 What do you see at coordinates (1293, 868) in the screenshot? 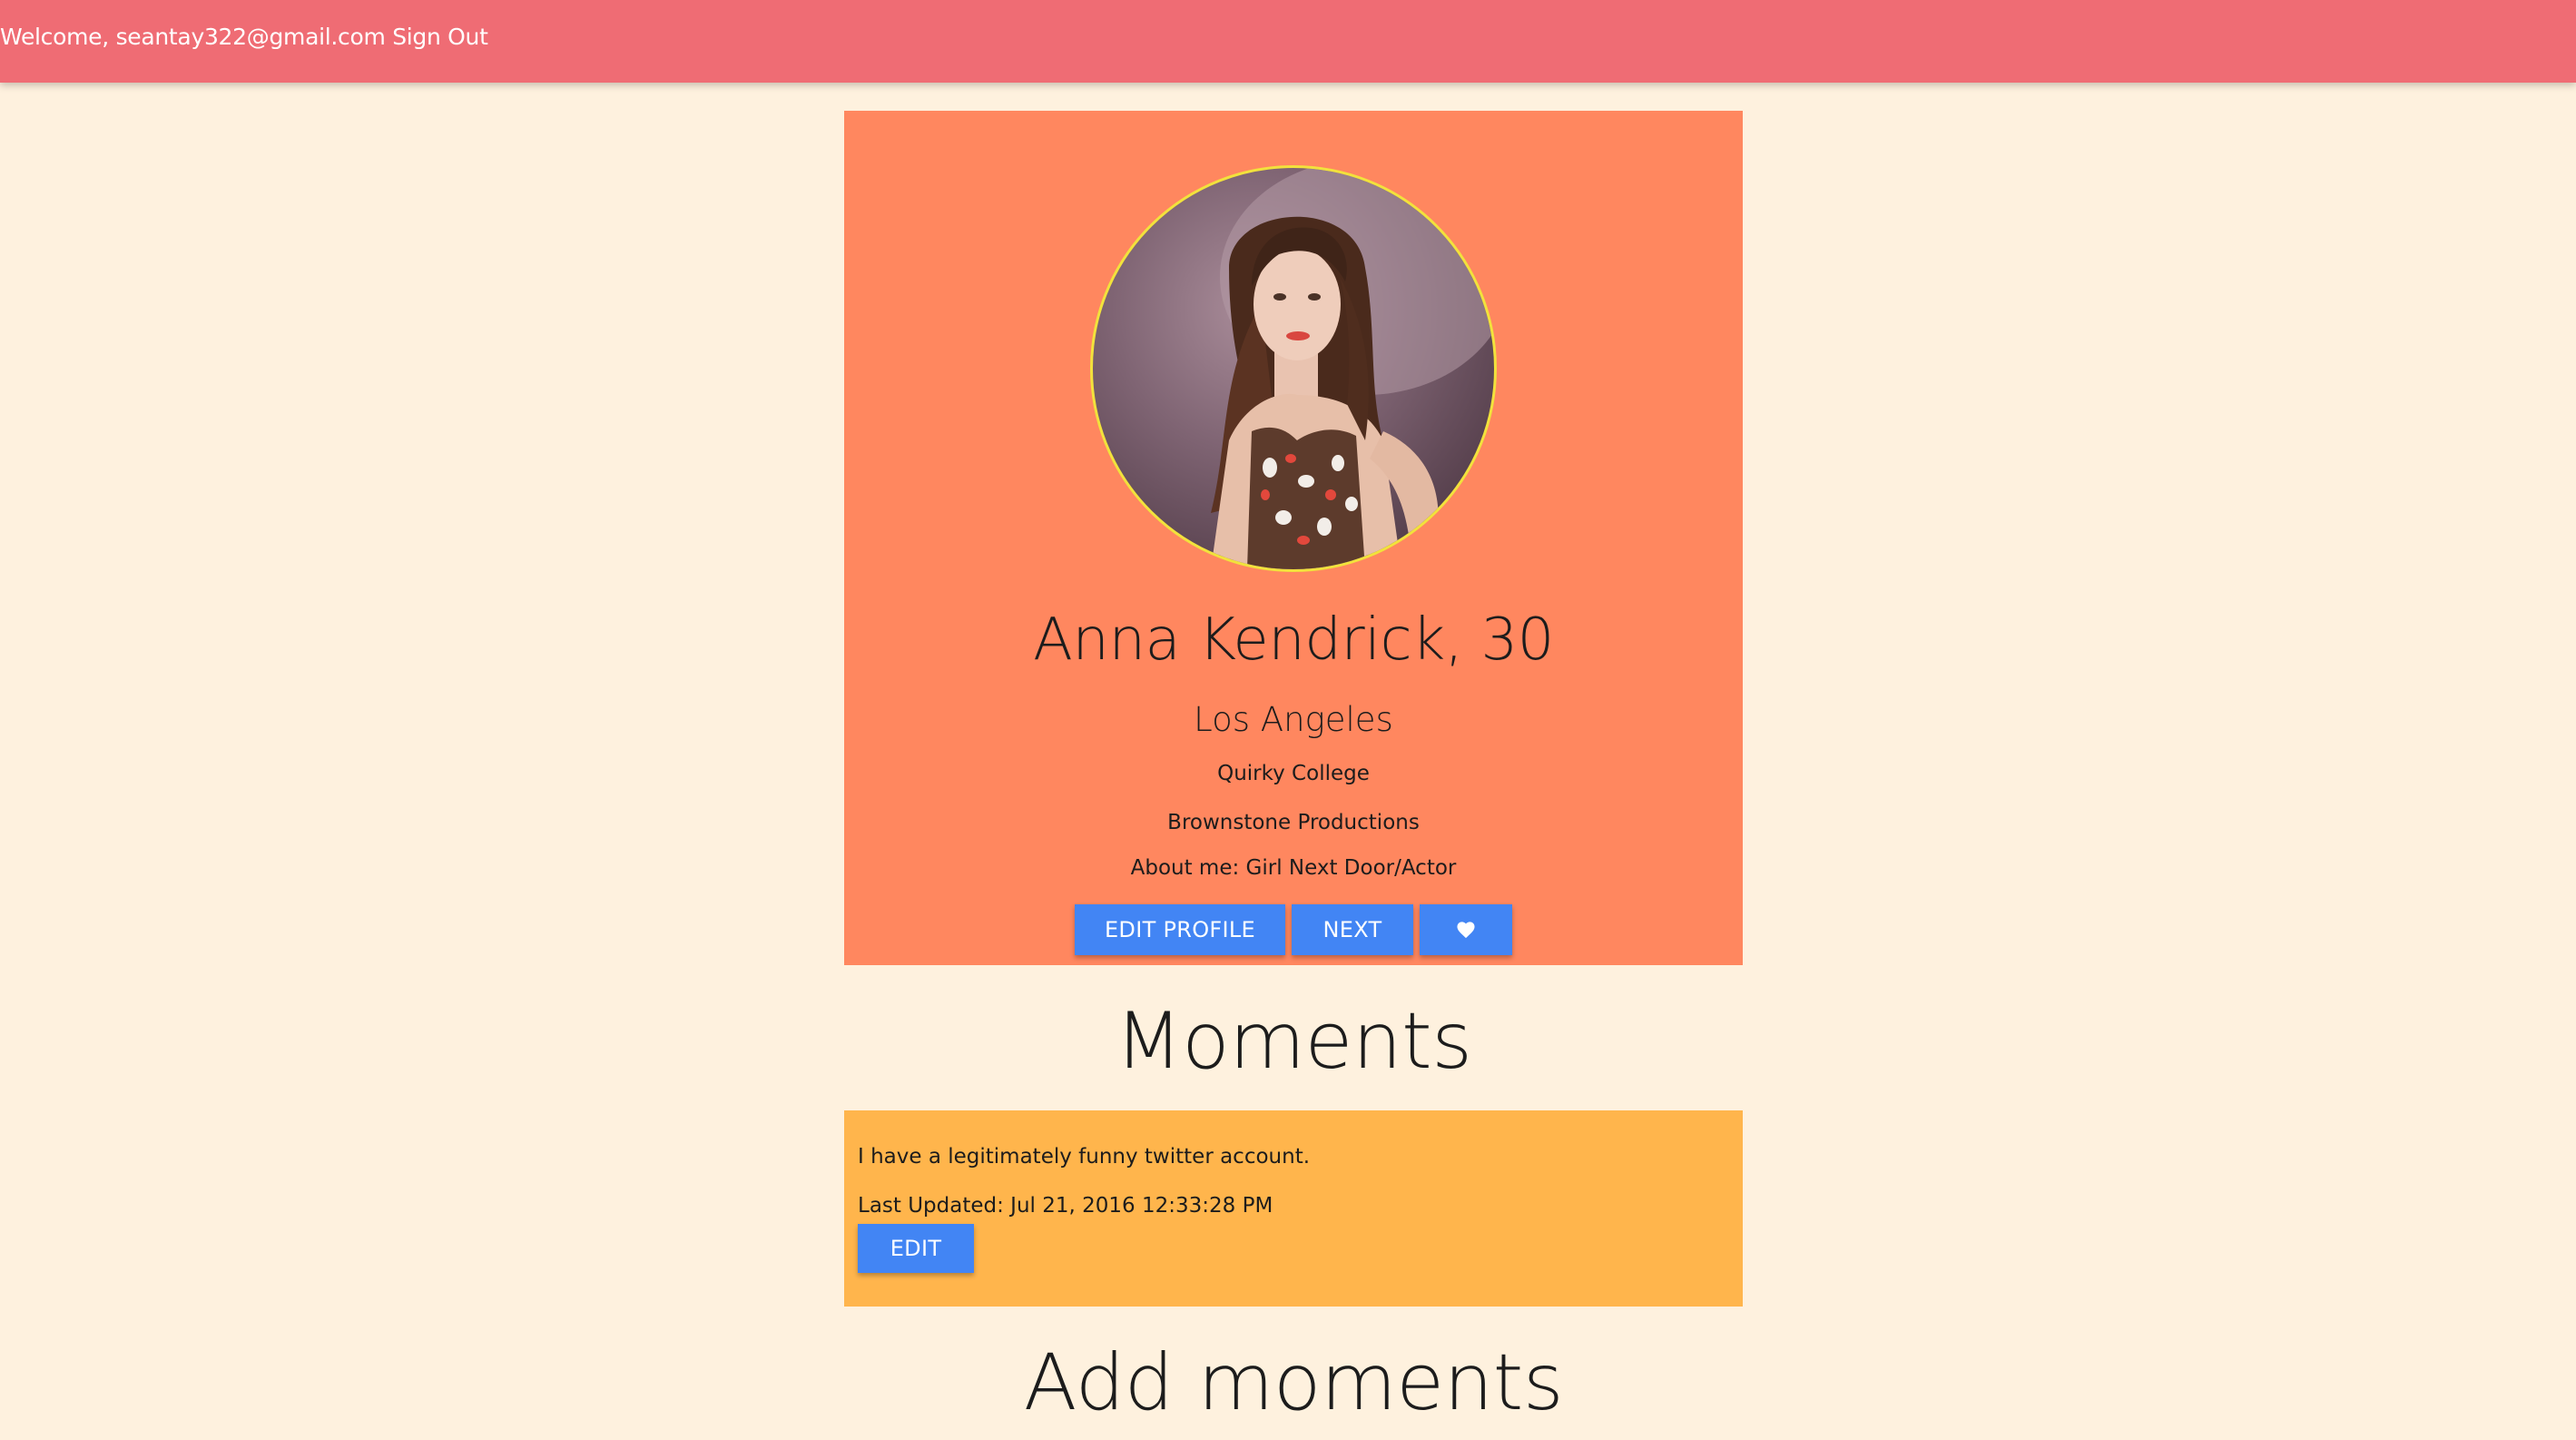
I see `profile-about: About me: Girl Next Door/Actor` at bounding box center [1293, 868].